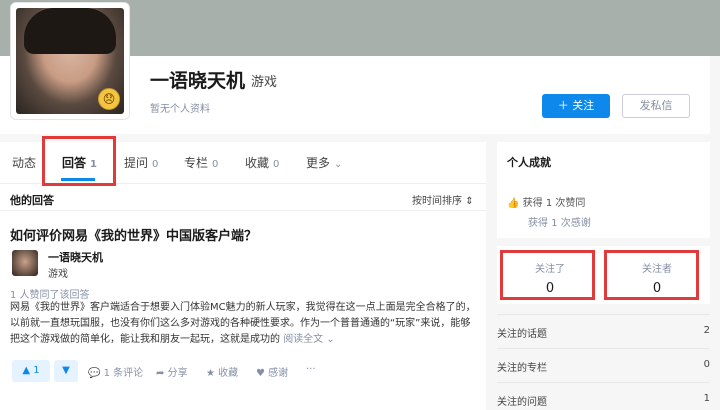  I want to click on avatar: 😞, so click(70, 61).